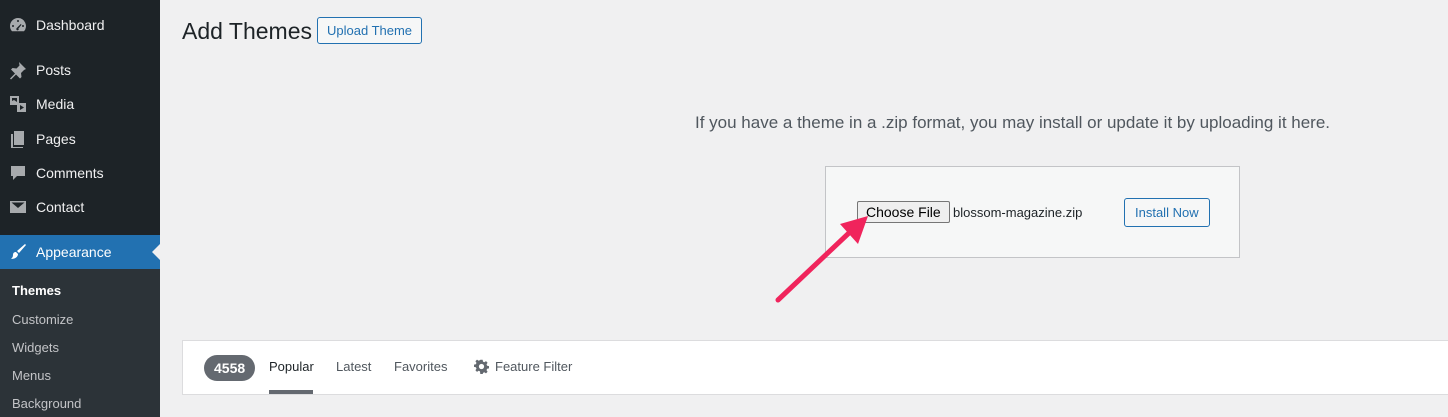  What do you see at coordinates (1018, 212) in the screenshot?
I see `selected-file-name: blossom-magazine.zip` at bounding box center [1018, 212].